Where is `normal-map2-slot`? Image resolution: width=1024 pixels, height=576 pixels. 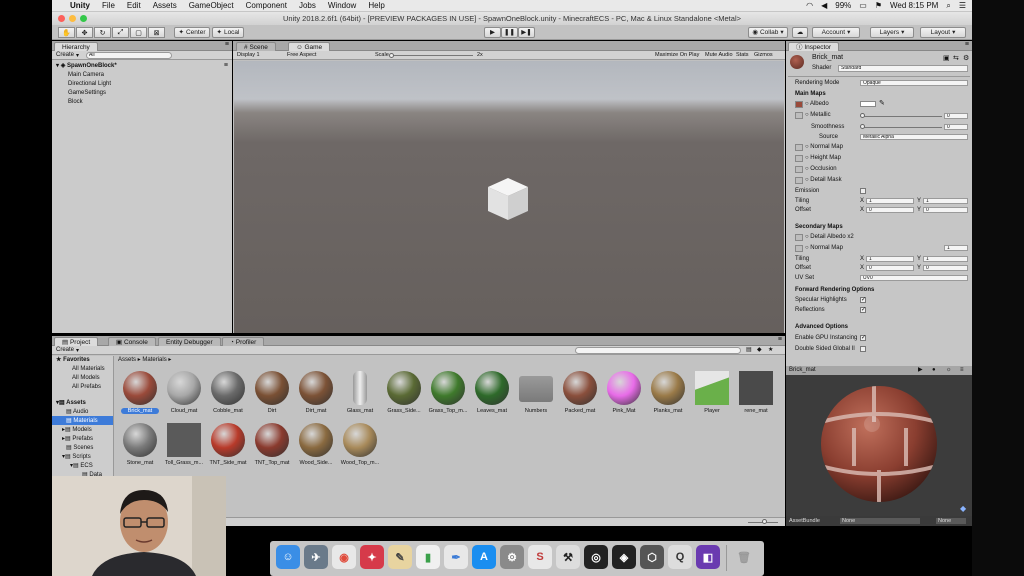
normal-map2-slot is located at coordinates (799, 248).